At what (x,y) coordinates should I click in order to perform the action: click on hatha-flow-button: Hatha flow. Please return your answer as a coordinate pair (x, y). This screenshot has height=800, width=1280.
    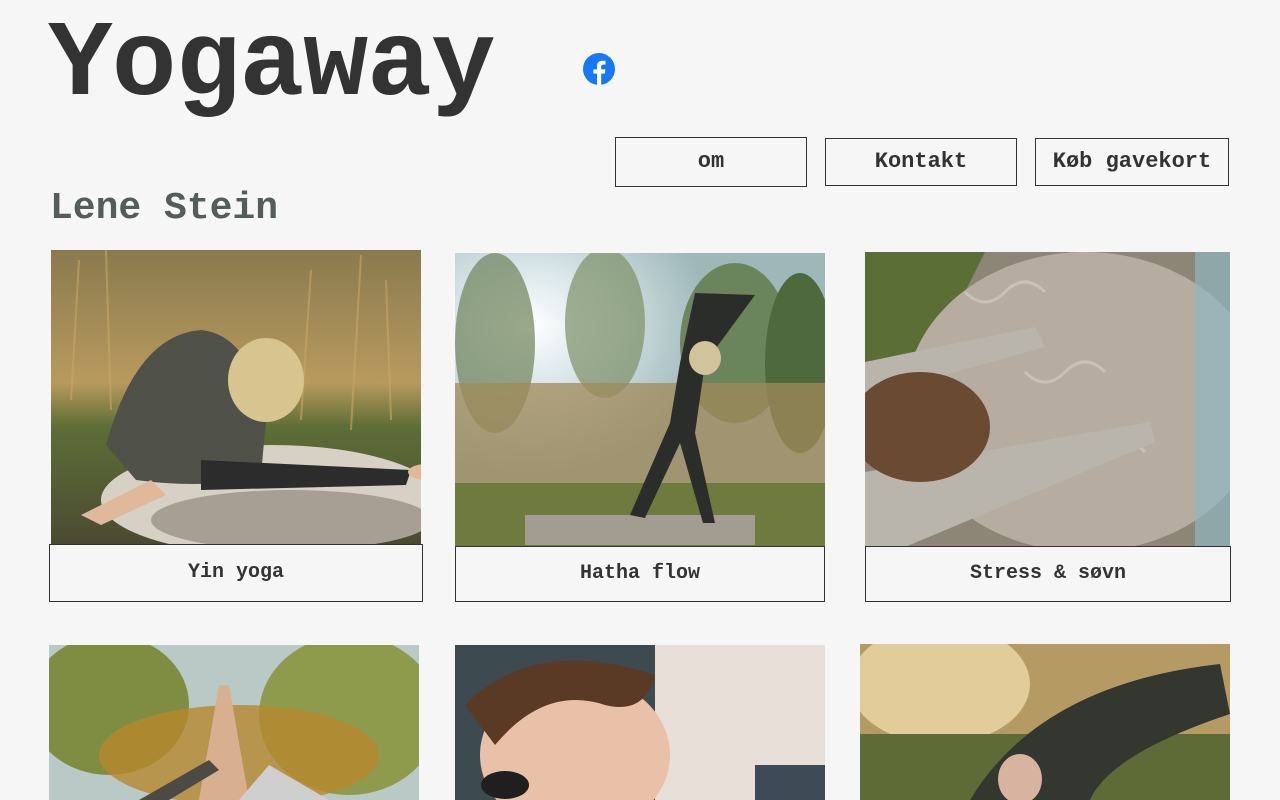
    Looking at the image, I should click on (640, 574).